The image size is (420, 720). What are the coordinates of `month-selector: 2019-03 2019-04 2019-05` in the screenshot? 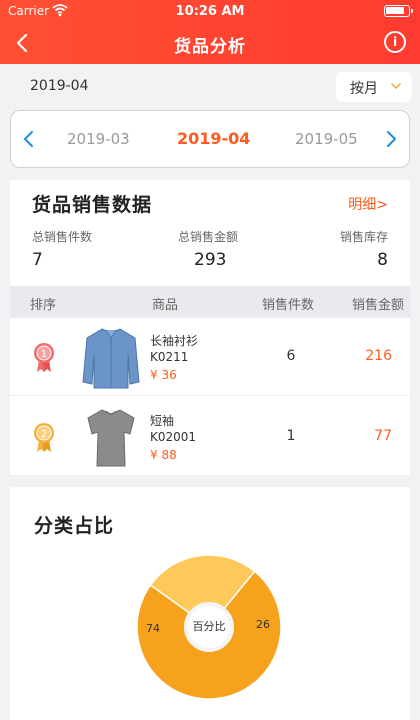 It's located at (210, 139).